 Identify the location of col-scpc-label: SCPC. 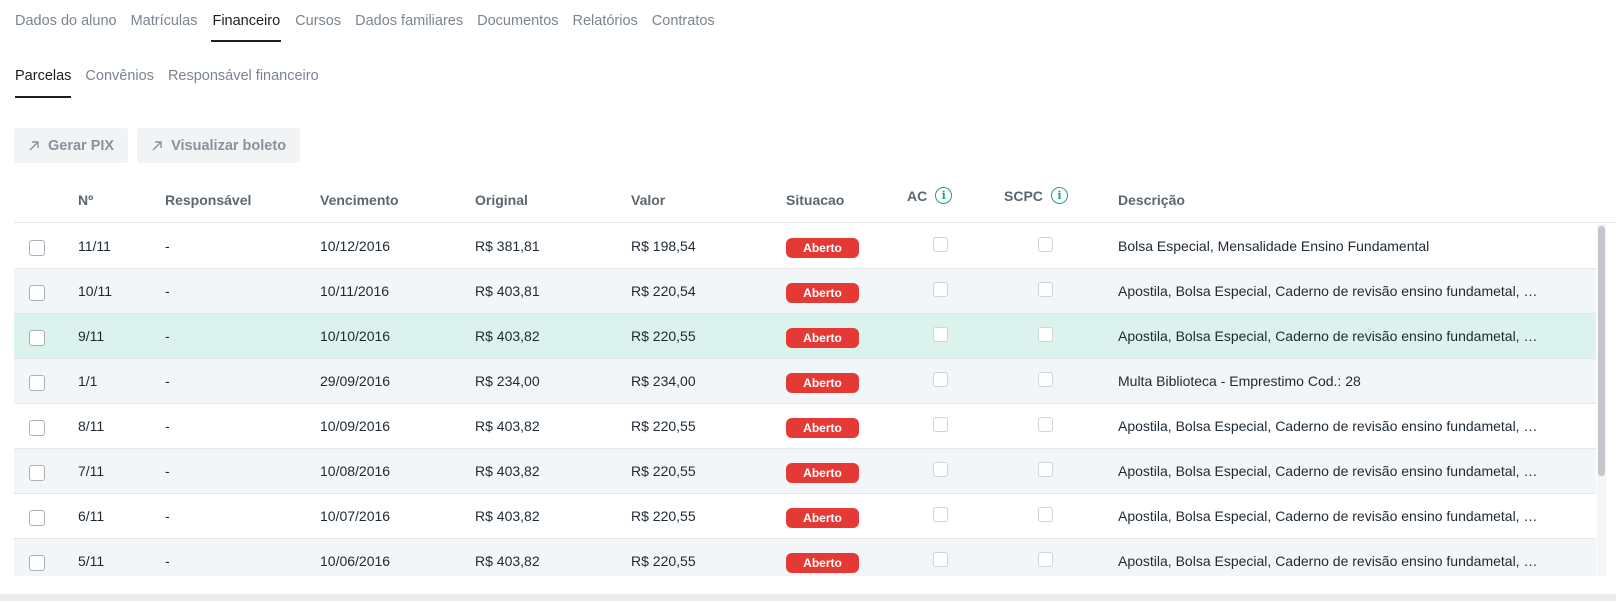
(1023, 196).